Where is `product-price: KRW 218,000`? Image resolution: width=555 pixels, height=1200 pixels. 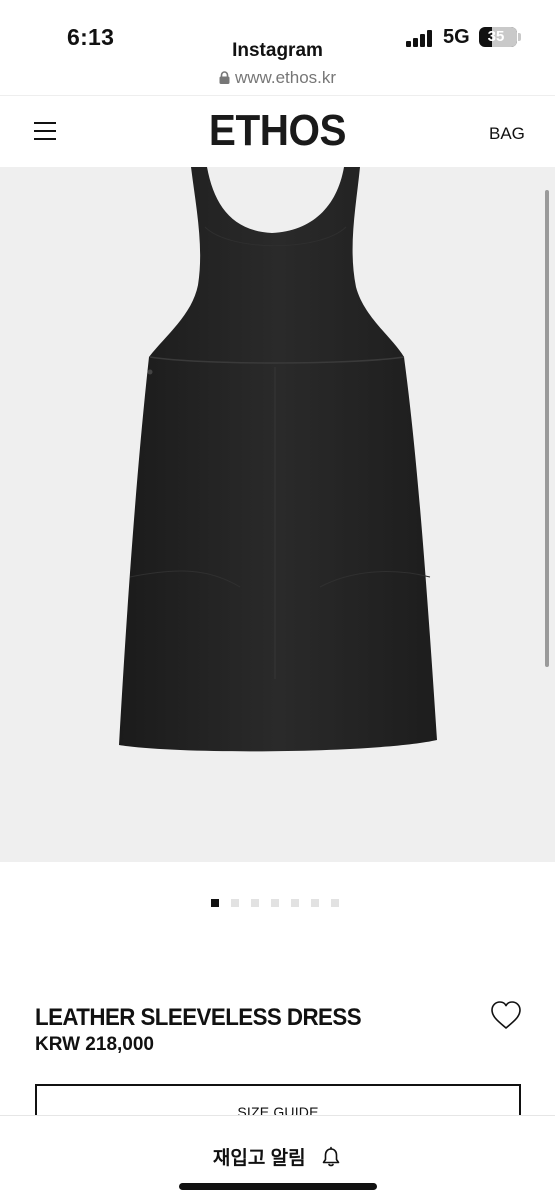 product-price: KRW 218,000 is located at coordinates (94, 1044).